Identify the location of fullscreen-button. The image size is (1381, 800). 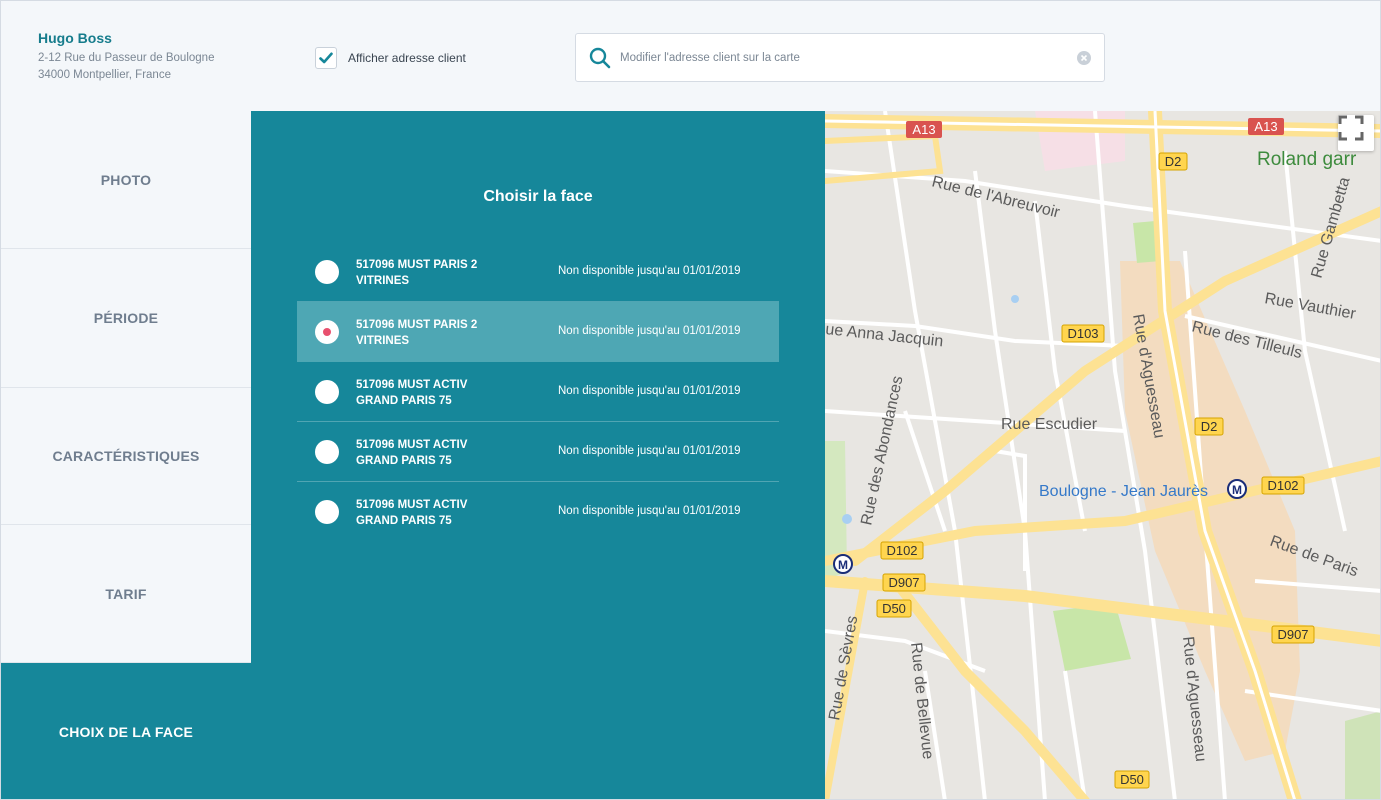
(1356, 133).